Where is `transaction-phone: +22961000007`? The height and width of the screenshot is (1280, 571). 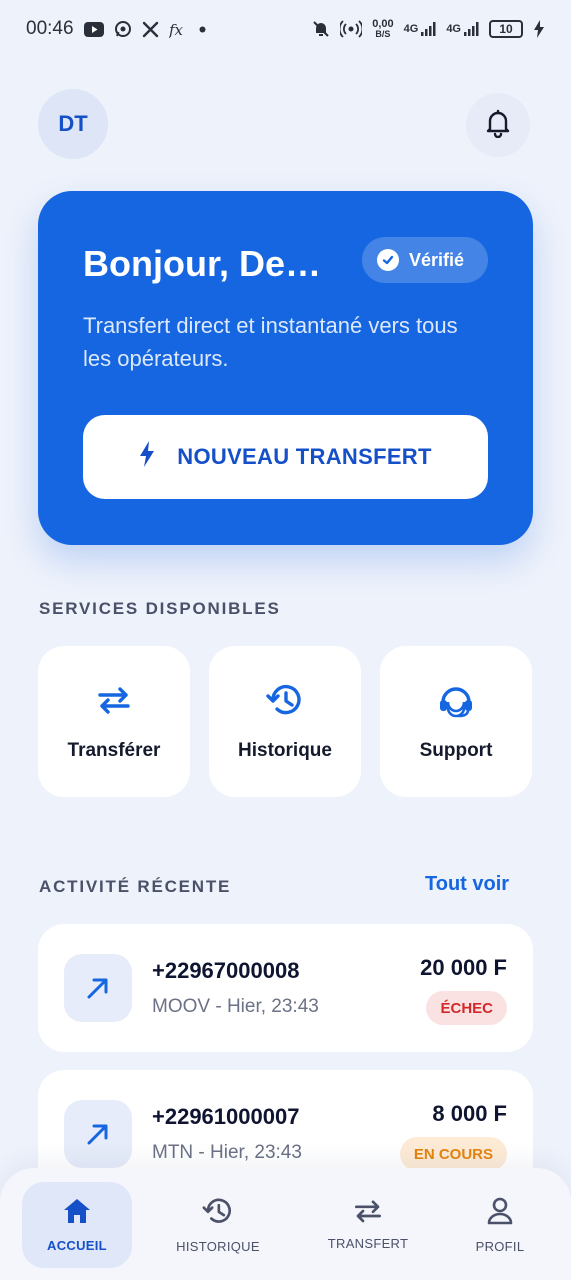
transaction-phone: +22961000007 is located at coordinates (226, 1116).